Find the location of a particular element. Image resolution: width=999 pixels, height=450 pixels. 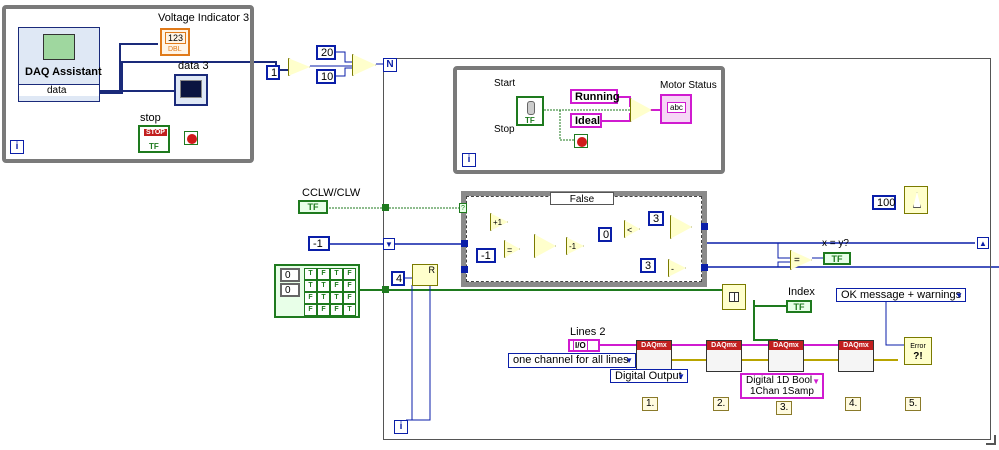

digital-output-ring: Digital Output is located at coordinates (649, 376).